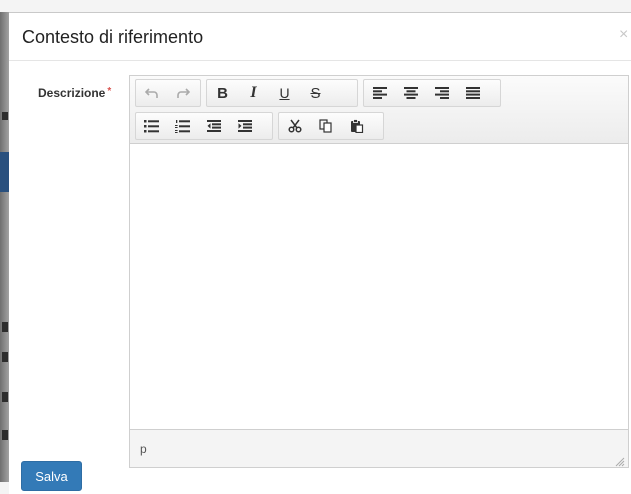 This screenshot has width=631, height=494. Describe the element at coordinates (143, 449) in the screenshot. I see `element-path: p` at that location.